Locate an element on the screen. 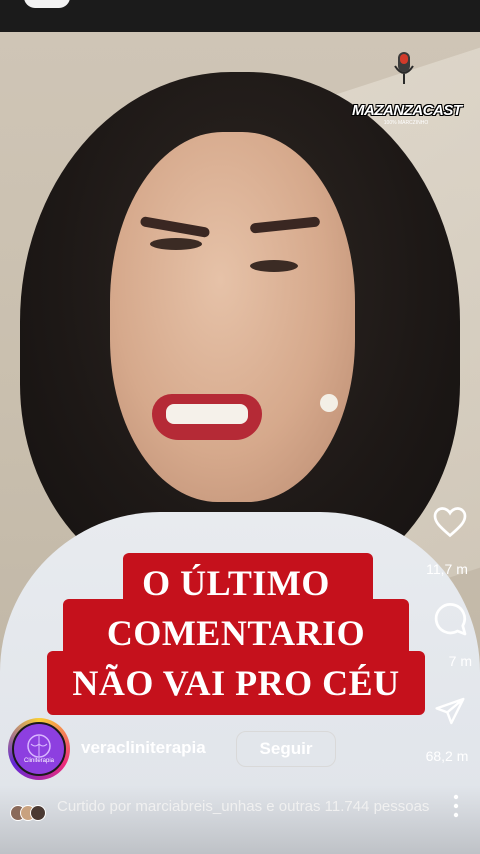 Image resolution: width=480 pixels, height=854 pixels. mini-avatar is located at coordinates (38, 813).